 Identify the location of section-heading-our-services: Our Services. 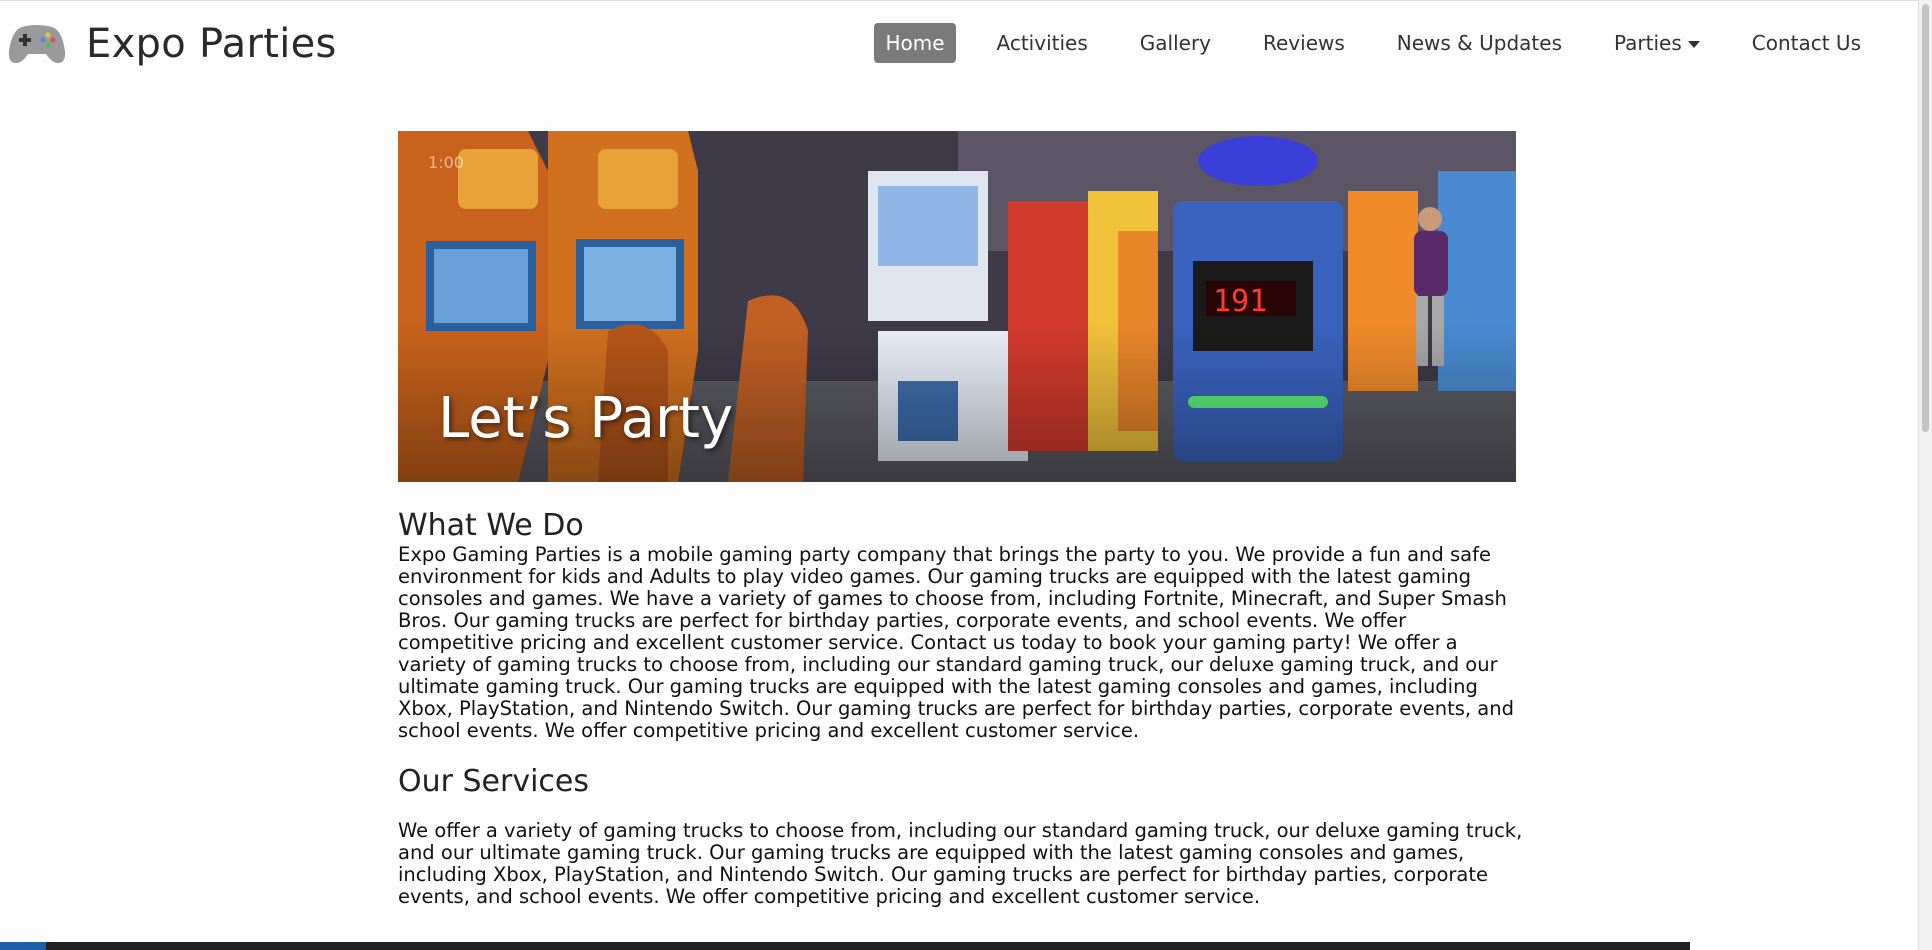
(494, 781).